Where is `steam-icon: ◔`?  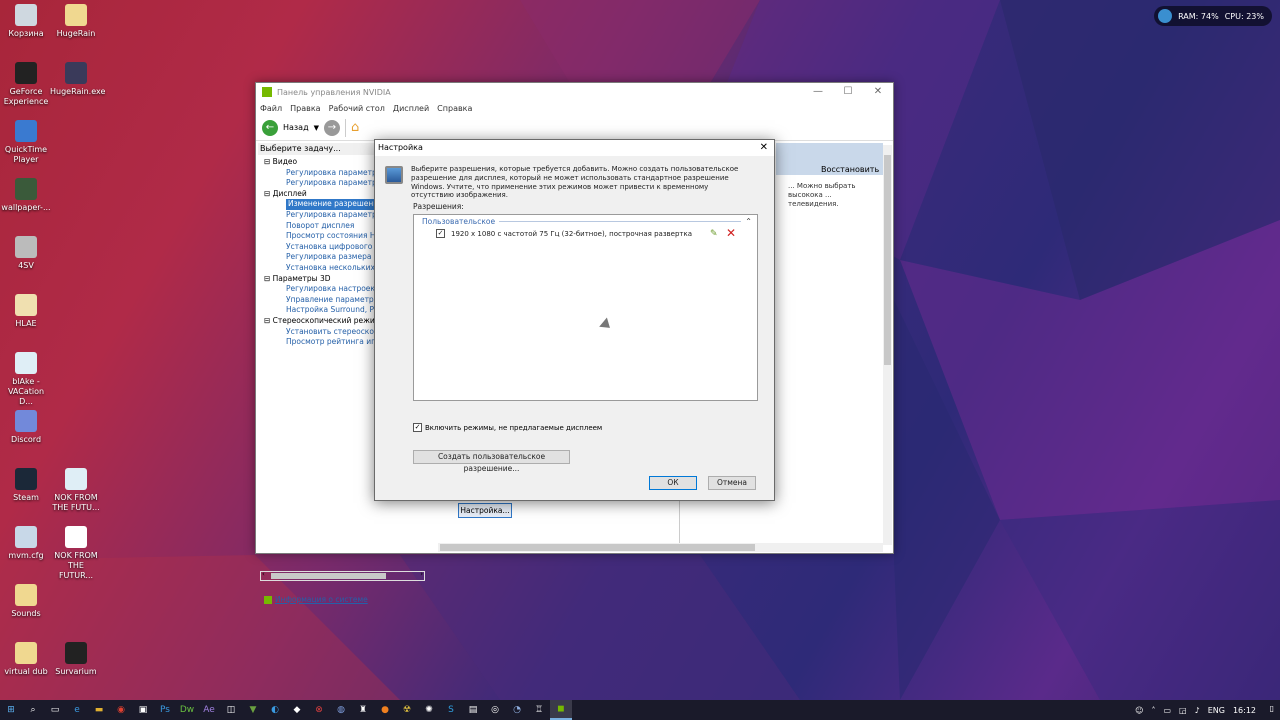
steam-icon: ◔ is located at coordinates (517, 710).